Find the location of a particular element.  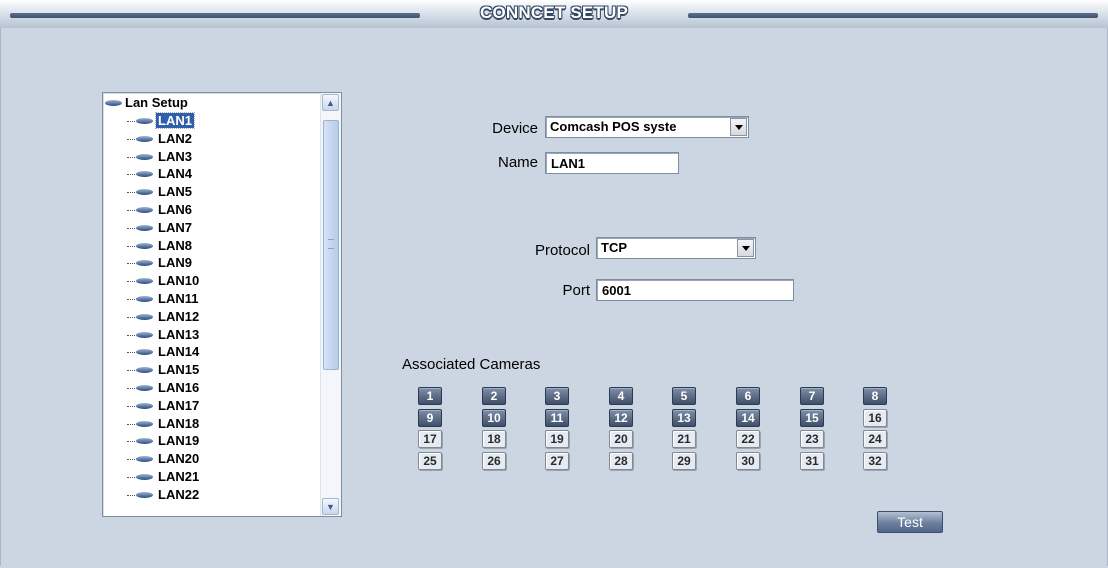

tree-root: Lan Setup is located at coordinates (146, 103).